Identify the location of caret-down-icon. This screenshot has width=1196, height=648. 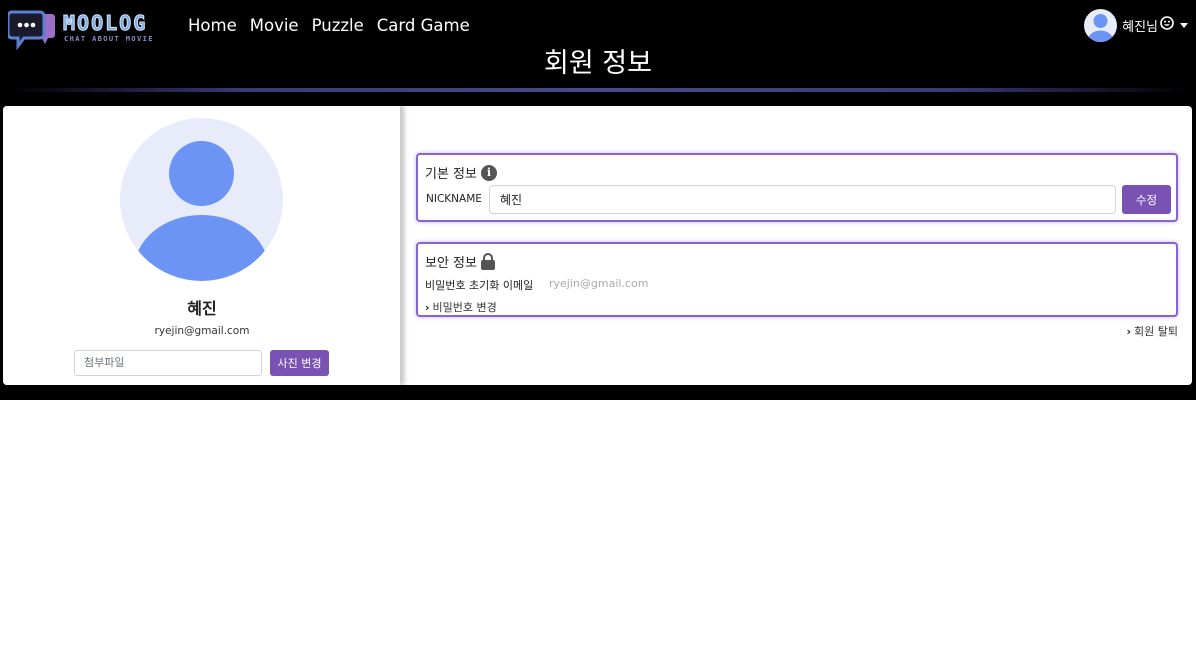
(1184, 25).